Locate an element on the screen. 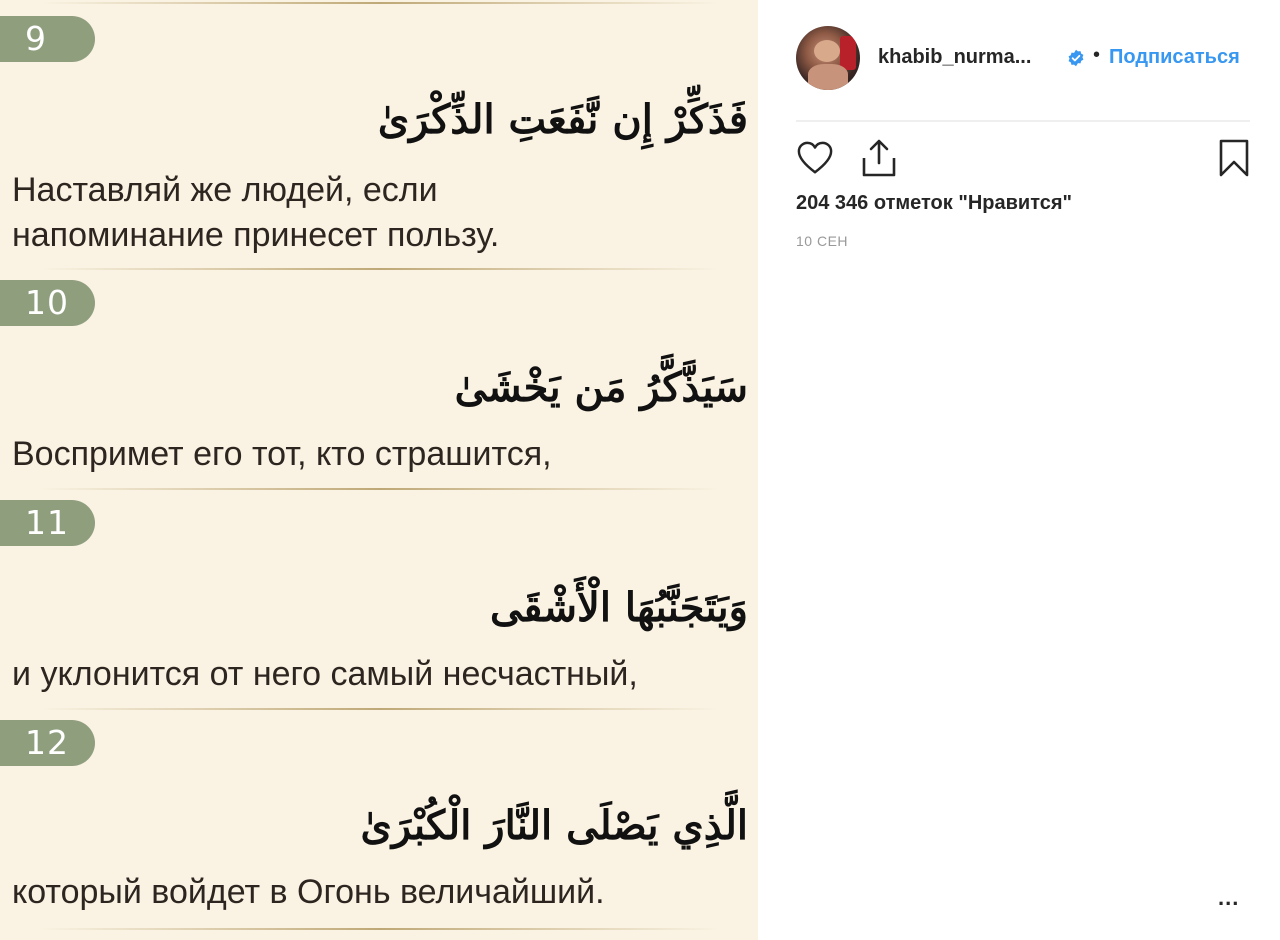 Image resolution: width=1280 pixels, height=940 pixels. bookmark-icon is located at coordinates (1234, 158).